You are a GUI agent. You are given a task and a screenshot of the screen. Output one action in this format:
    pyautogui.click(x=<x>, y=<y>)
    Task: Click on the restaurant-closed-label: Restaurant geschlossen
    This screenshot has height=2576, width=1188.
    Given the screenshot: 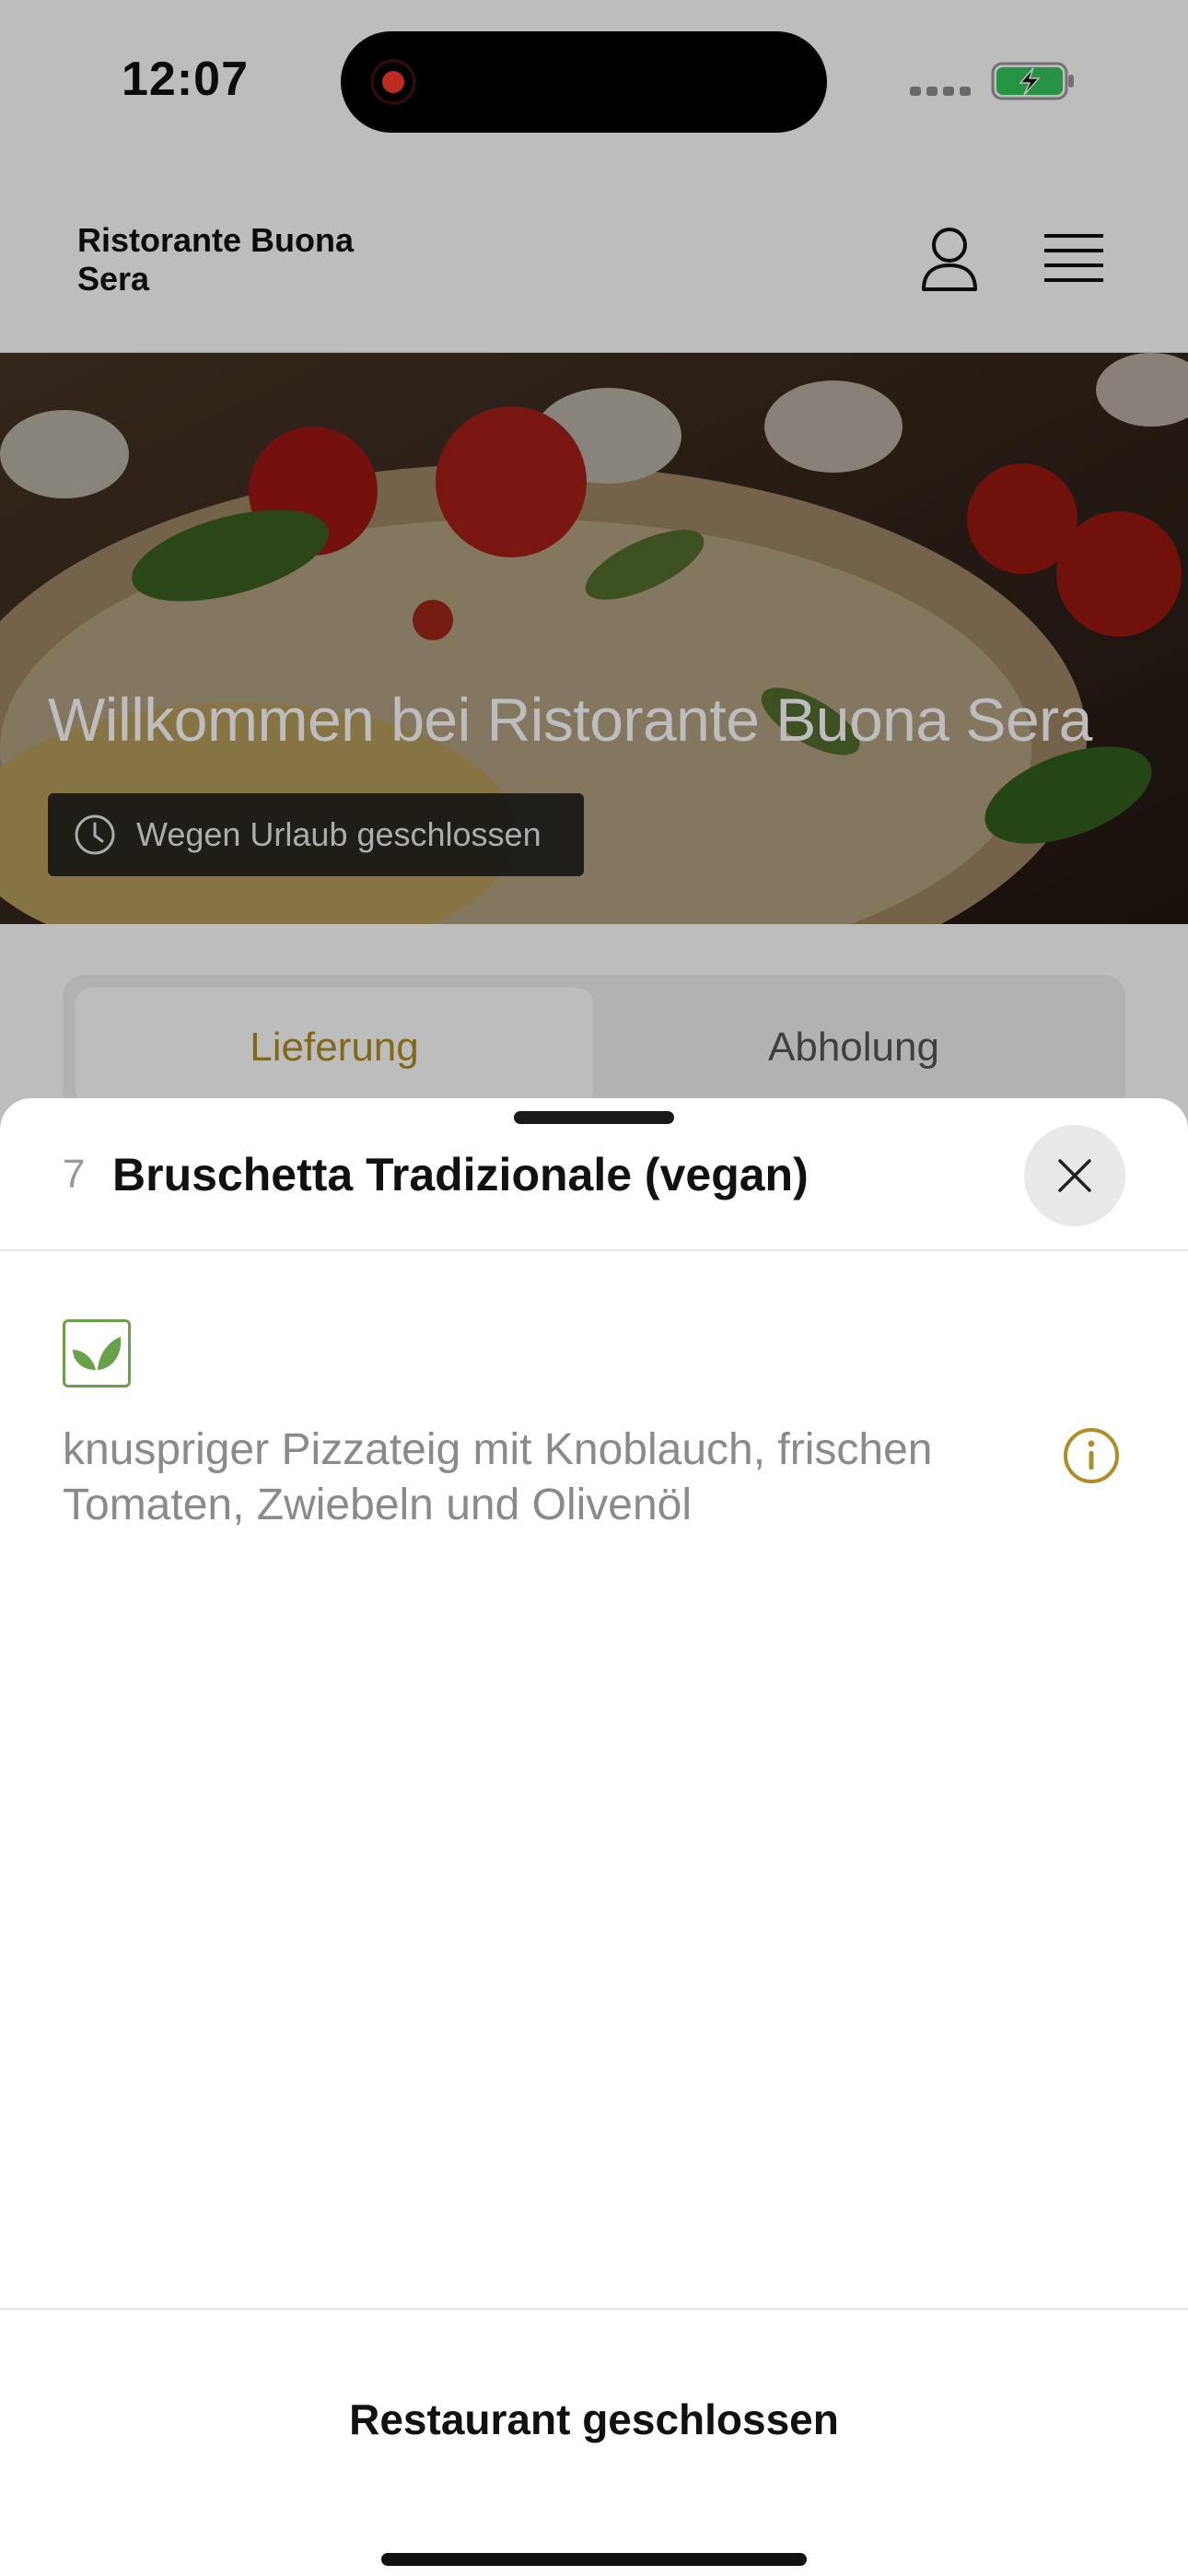 What is the action you would take?
    pyautogui.click(x=594, y=2419)
    